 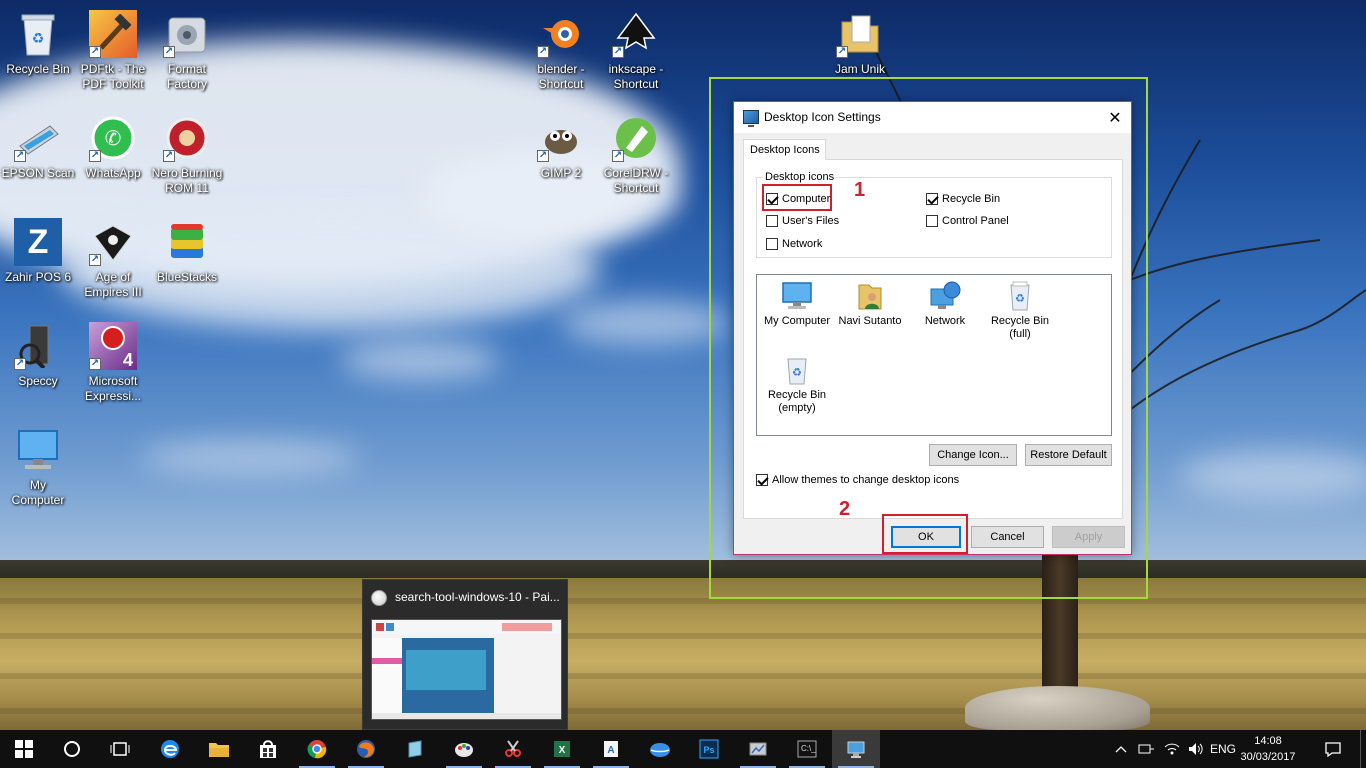 I want to click on app2-icon: A, so click(x=611, y=749).